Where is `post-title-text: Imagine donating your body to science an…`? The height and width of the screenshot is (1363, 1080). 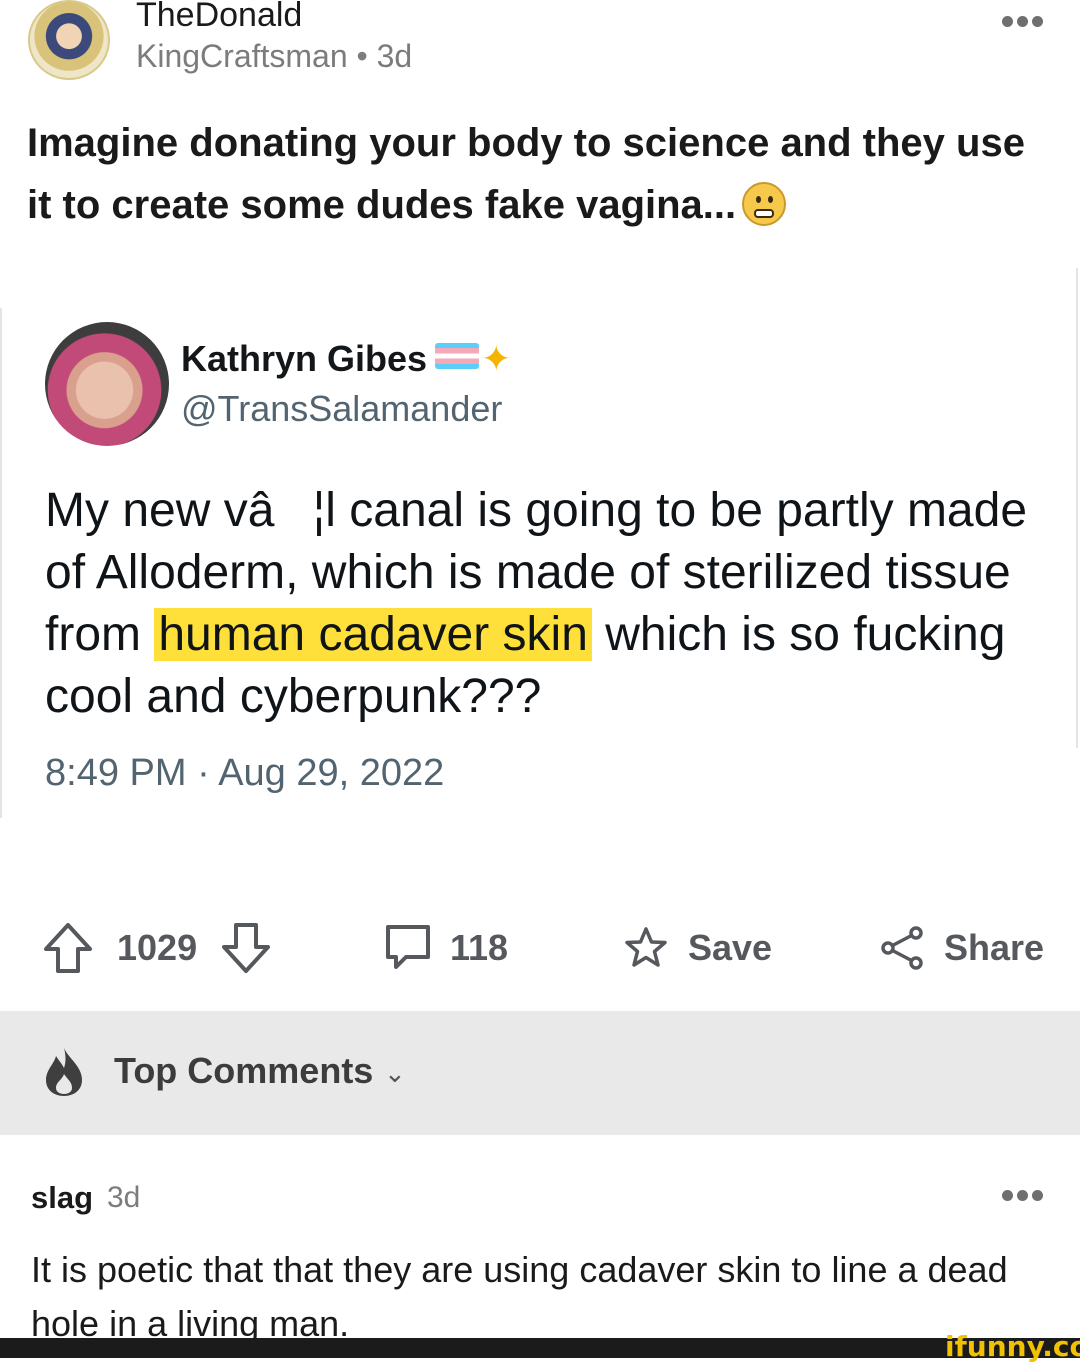 post-title-text: Imagine donating your body to science an… is located at coordinates (526, 174).